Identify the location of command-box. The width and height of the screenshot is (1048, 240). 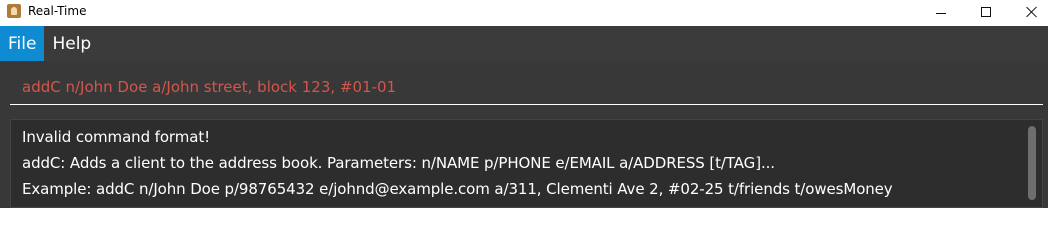
(526, 87).